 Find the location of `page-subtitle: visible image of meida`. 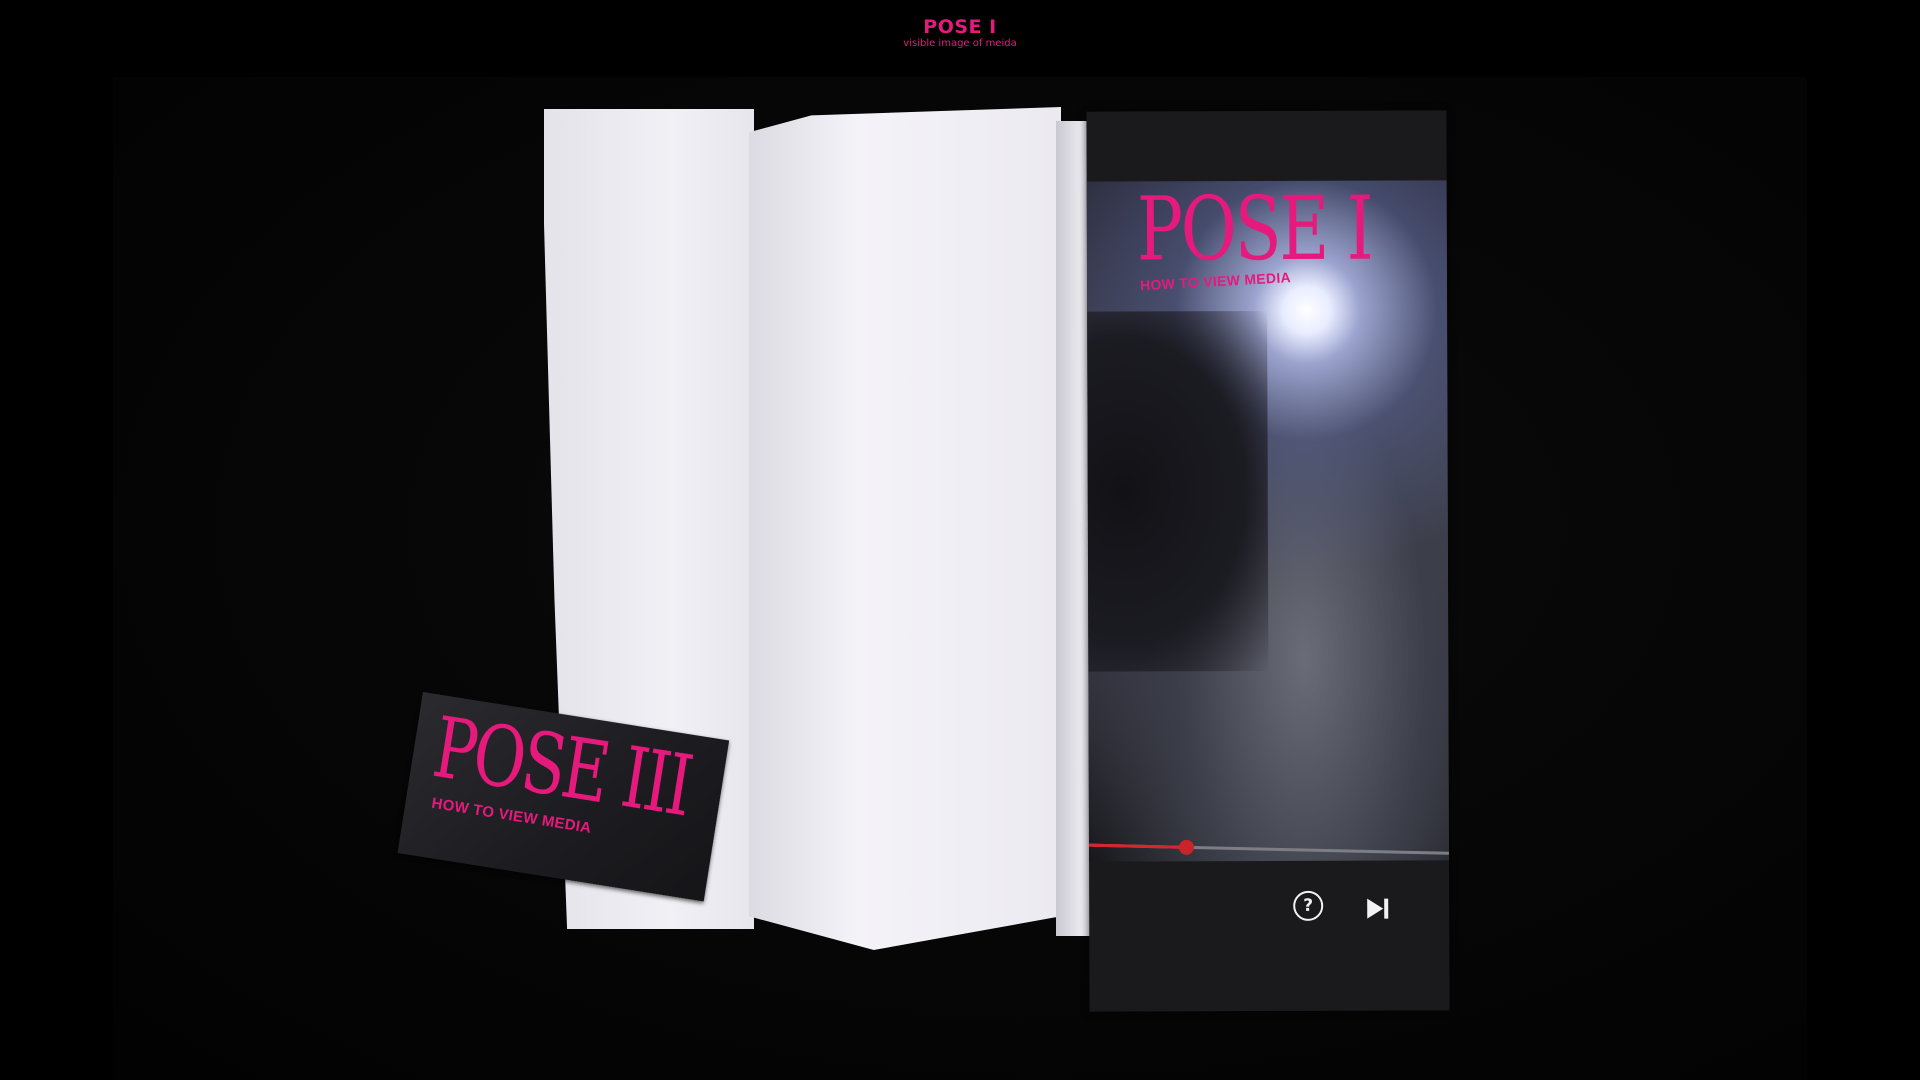

page-subtitle: visible image of meida is located at coordinates (960, 43).